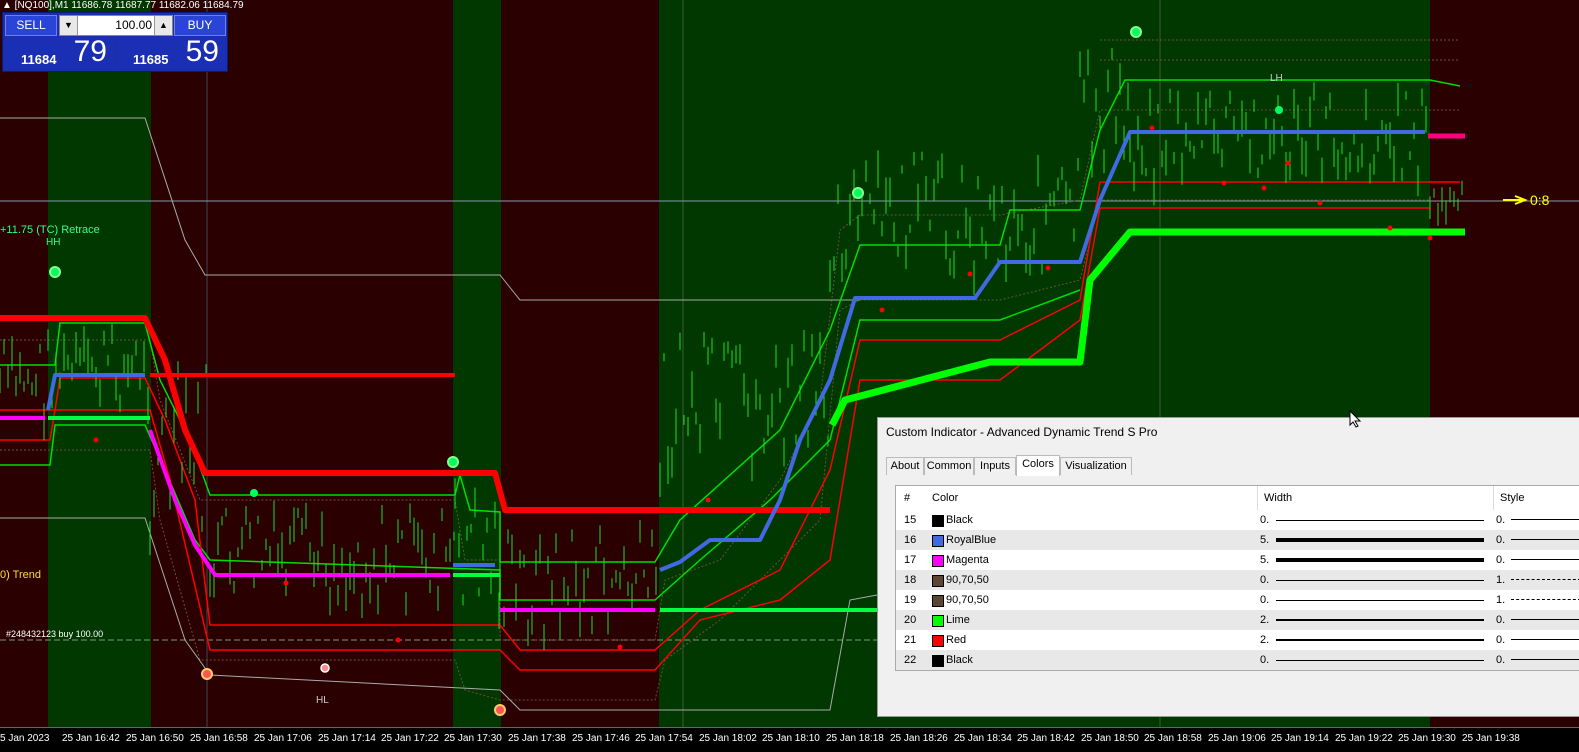  What do you see at coordinates (69, 25) in the screenshot?
I see `lots-decrease-icon: ▼` at bounding box center [69, 25].